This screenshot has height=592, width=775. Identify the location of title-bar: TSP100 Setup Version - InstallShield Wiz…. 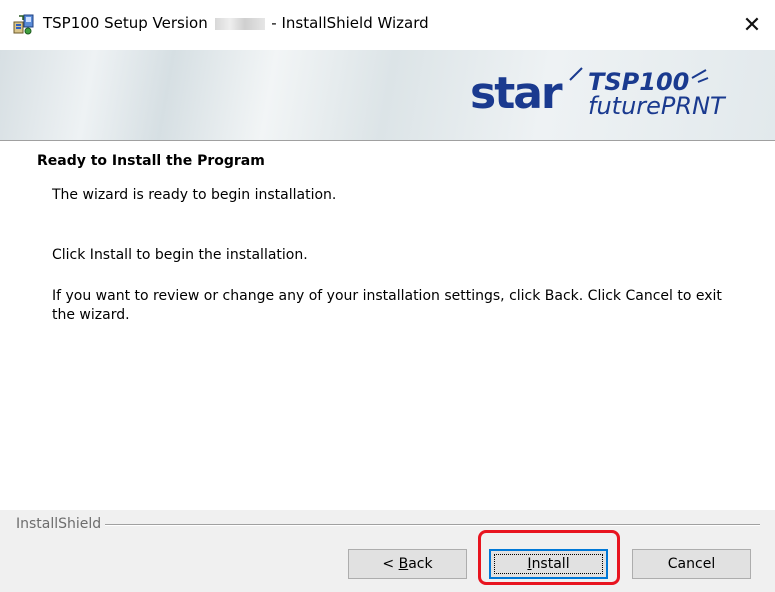
(387, 25).